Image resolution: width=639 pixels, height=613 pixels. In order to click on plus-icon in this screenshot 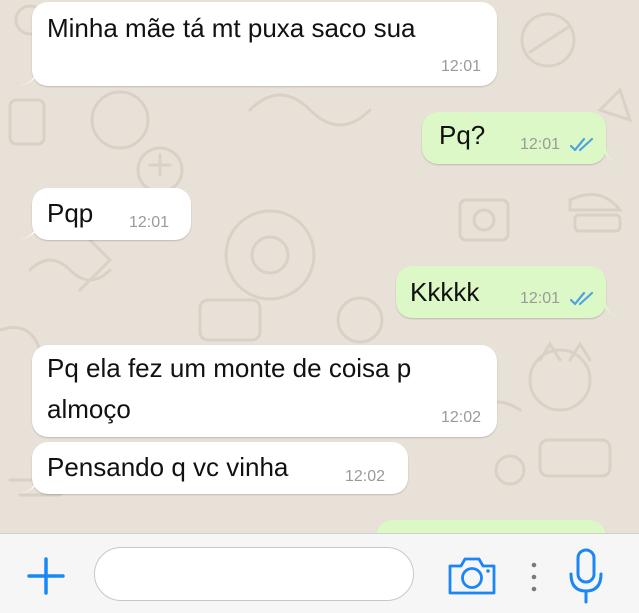, I will do `click(46, 576)`.